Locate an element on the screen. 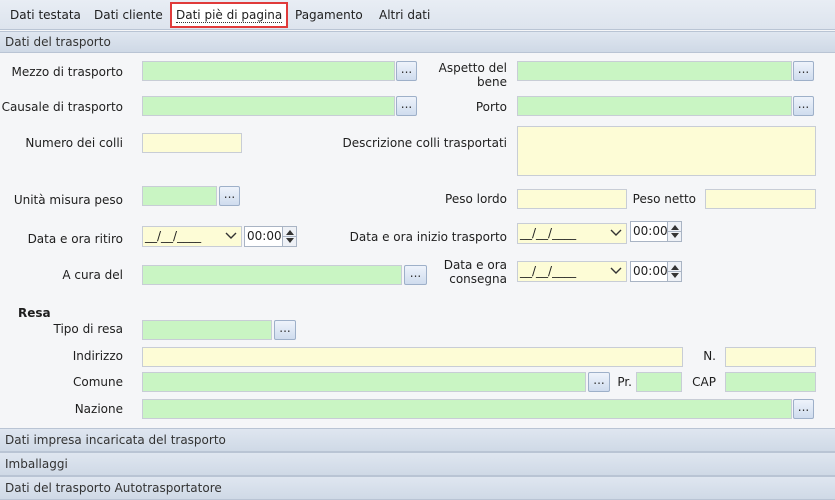 The image size is (835, 500). data-ritiro-value: __/__/____ is located at coordinates (173, 236).